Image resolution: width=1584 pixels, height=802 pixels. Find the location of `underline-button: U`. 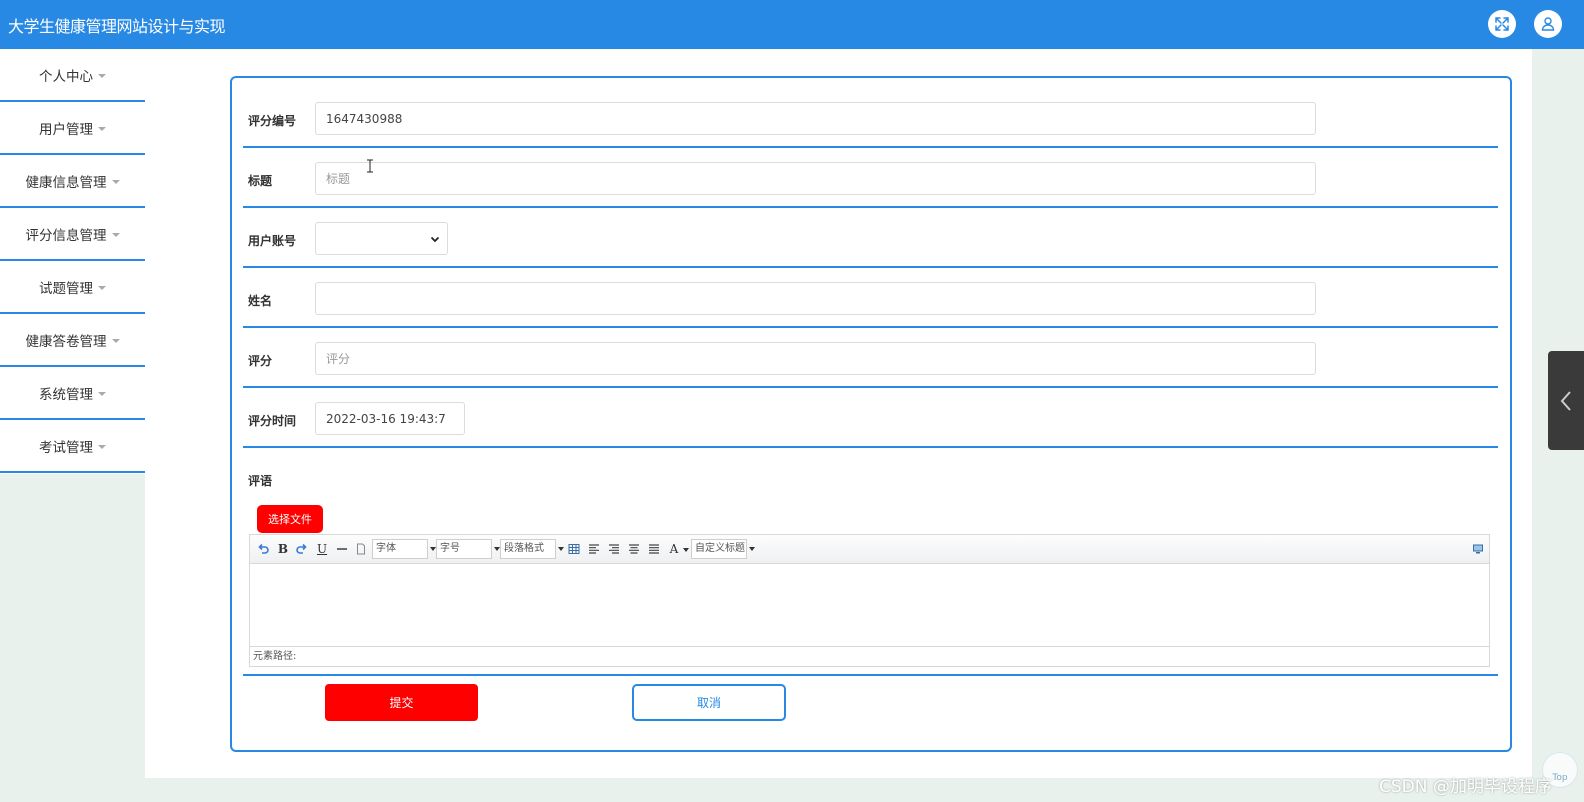

underline-button: U is located at coordinates (322, 549).